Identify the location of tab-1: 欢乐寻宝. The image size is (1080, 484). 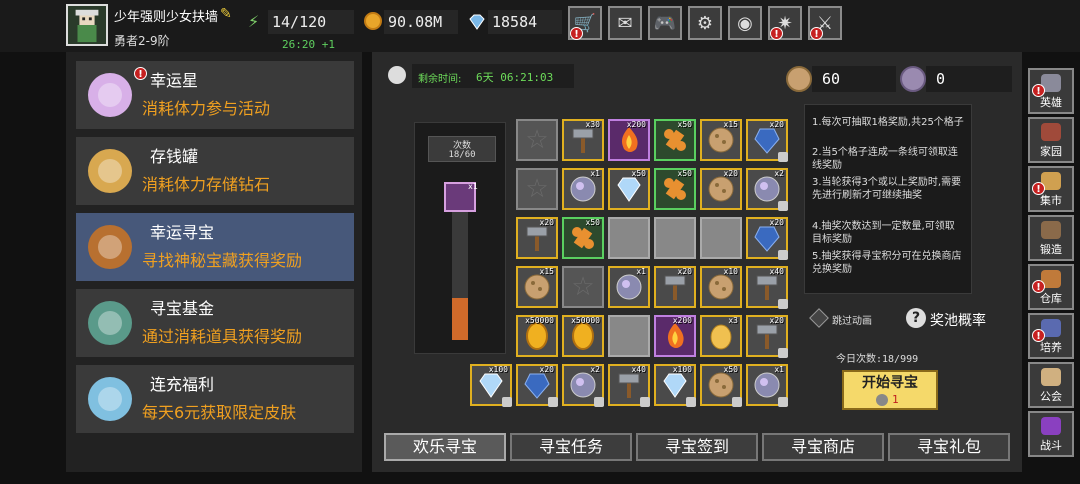
(445, 447).